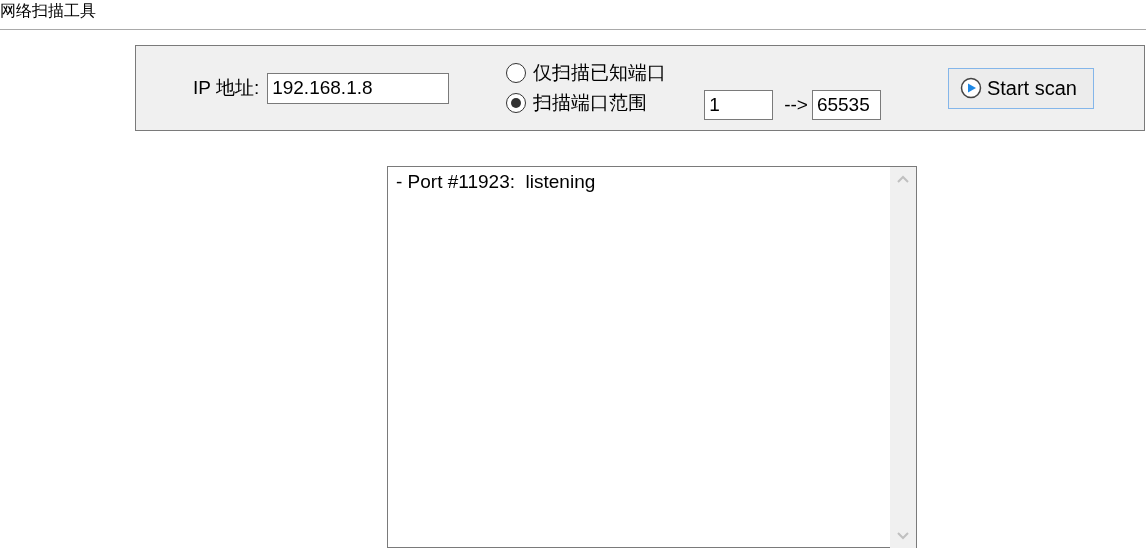 This screenshot has width=1146, height=548. Describe the element at coordinates (1020, 88) in the screenshot. I see `start-scan-button: Start scan` at that location.